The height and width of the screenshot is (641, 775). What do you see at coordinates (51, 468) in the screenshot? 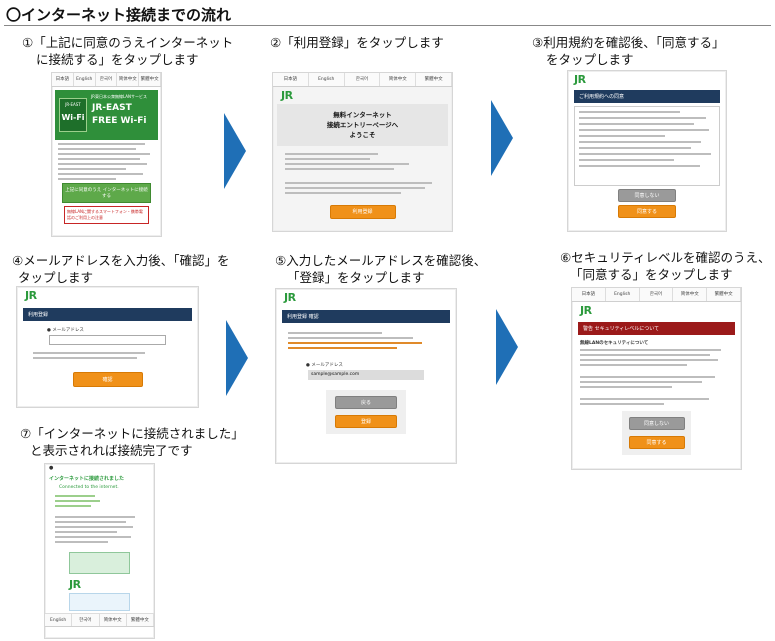
I see `top-mark: ●` at bounding box center [51, 468].